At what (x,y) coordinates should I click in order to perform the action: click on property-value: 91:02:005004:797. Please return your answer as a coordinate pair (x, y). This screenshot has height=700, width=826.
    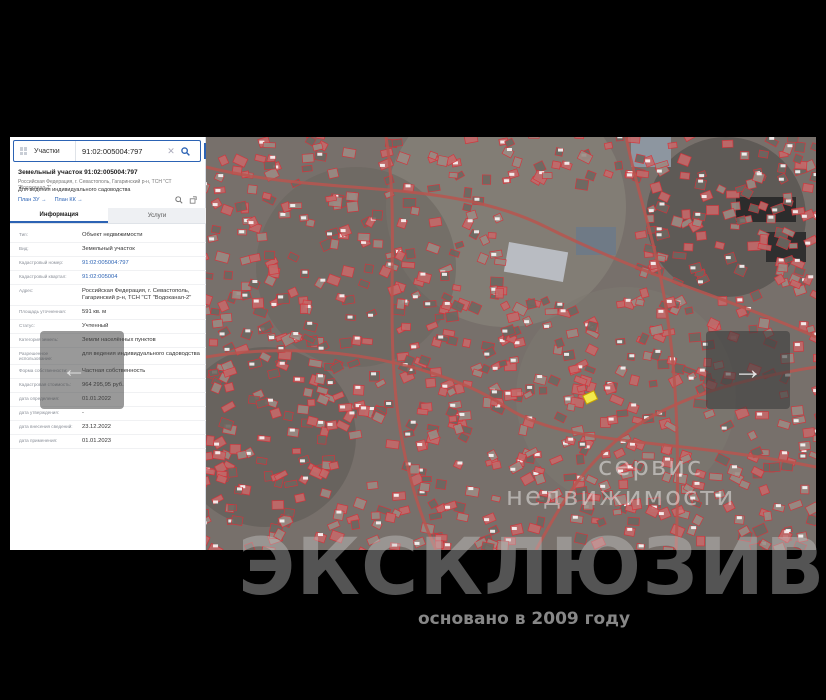
    Looking at the image, I should click on (140, 263).